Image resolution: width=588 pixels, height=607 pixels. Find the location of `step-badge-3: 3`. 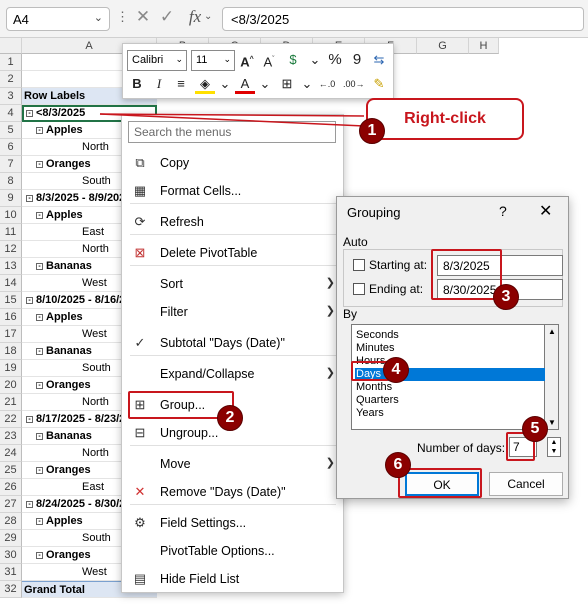

step-badge-3: 3 is located at coordinates (506, 297).